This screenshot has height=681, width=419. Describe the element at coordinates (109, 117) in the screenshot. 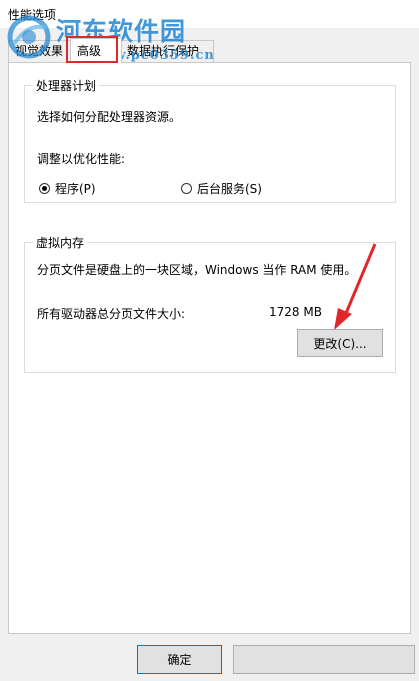

I see `processor-scheduling-description: 选择如何分配处理器资源。` at that location.